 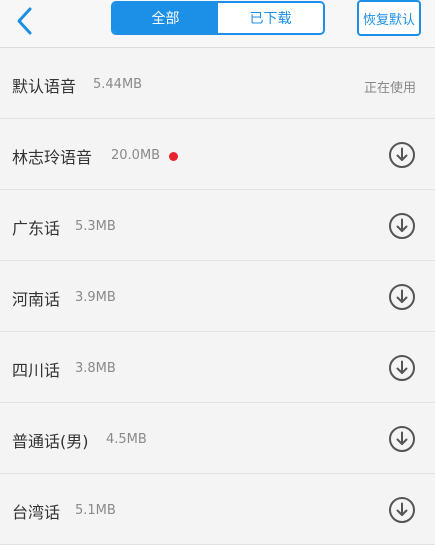 I want to click on list-item: 河南话 3.9MB, so click(x=217, y=296).